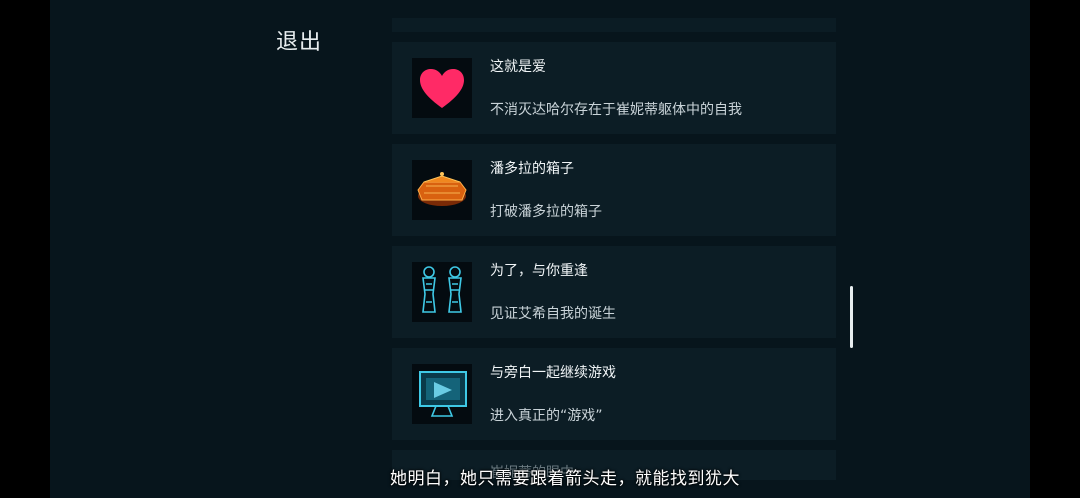  What do you see at coordinates (539, 271) in the screenshot?
I see `achievement-title: 为了，与你重逢` at bounding box center [539, 271].